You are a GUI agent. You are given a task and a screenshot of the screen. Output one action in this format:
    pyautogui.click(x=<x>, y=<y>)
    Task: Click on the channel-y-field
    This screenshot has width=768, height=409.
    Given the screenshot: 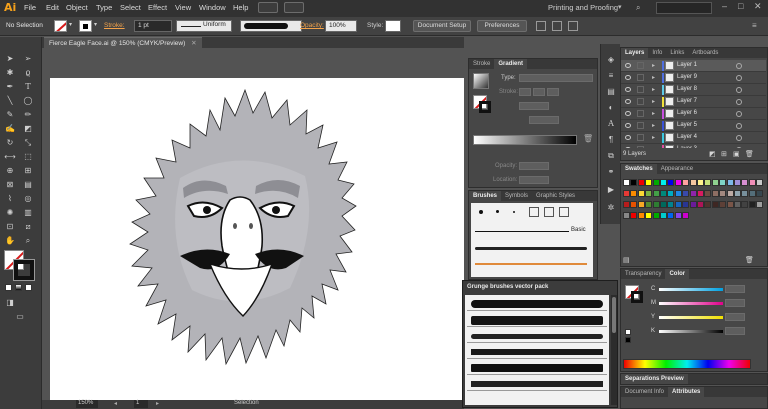 What is the action you would take?
    pyautogui.click(x=735, y=317)
    